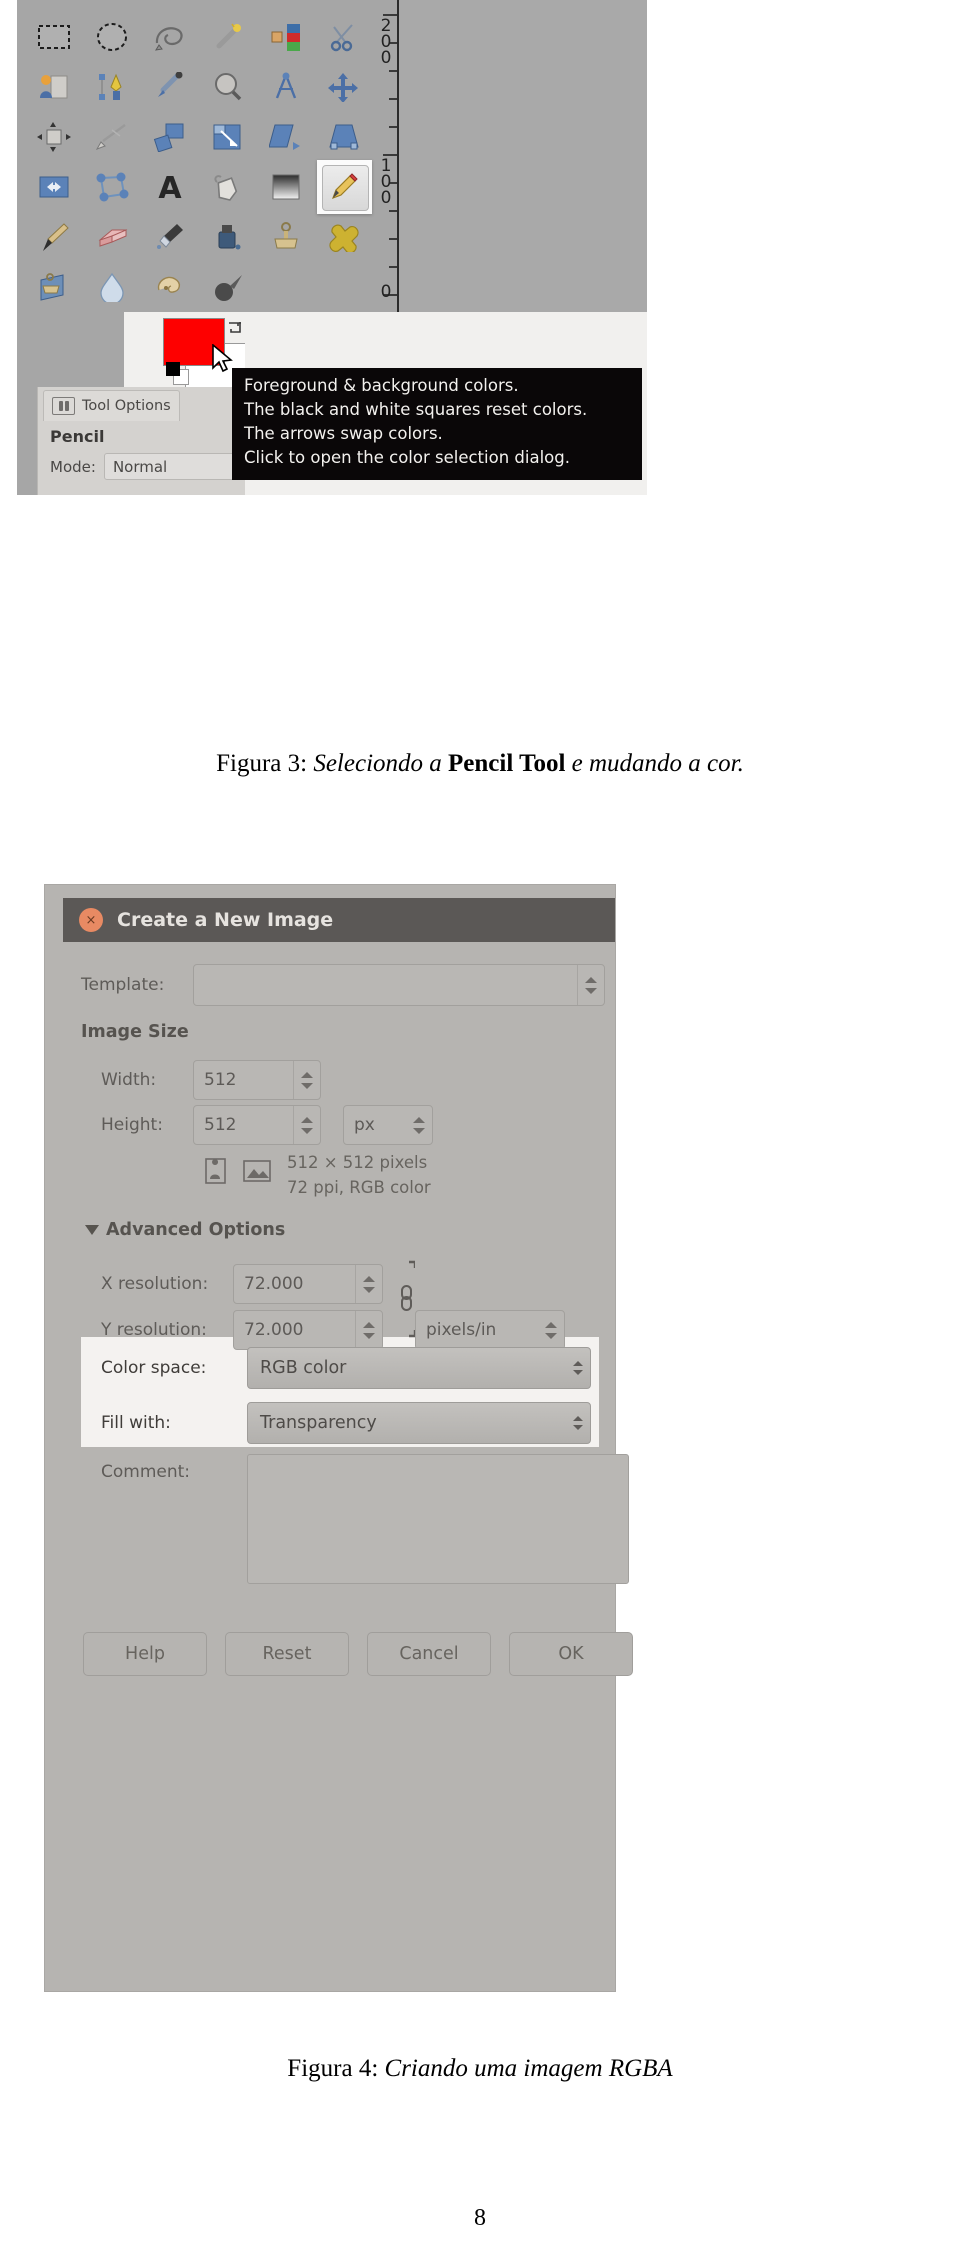  I want to click on reset-colors-black-square, so click(173, 369).